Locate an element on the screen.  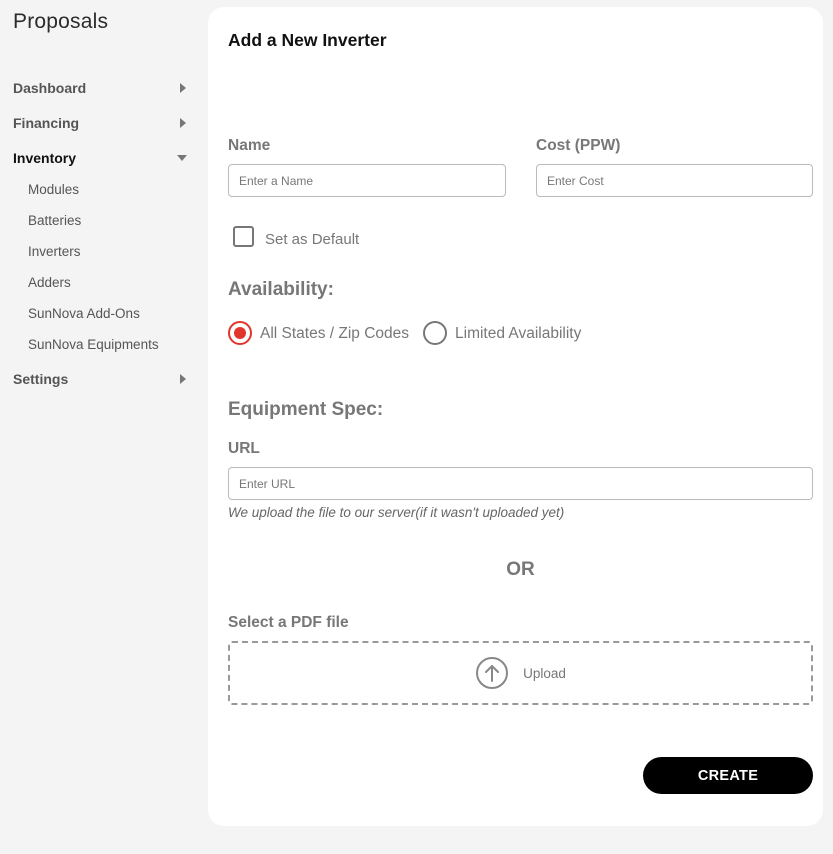
sidebar-subitem-adders: Adders is located at coordinates (49, 282).